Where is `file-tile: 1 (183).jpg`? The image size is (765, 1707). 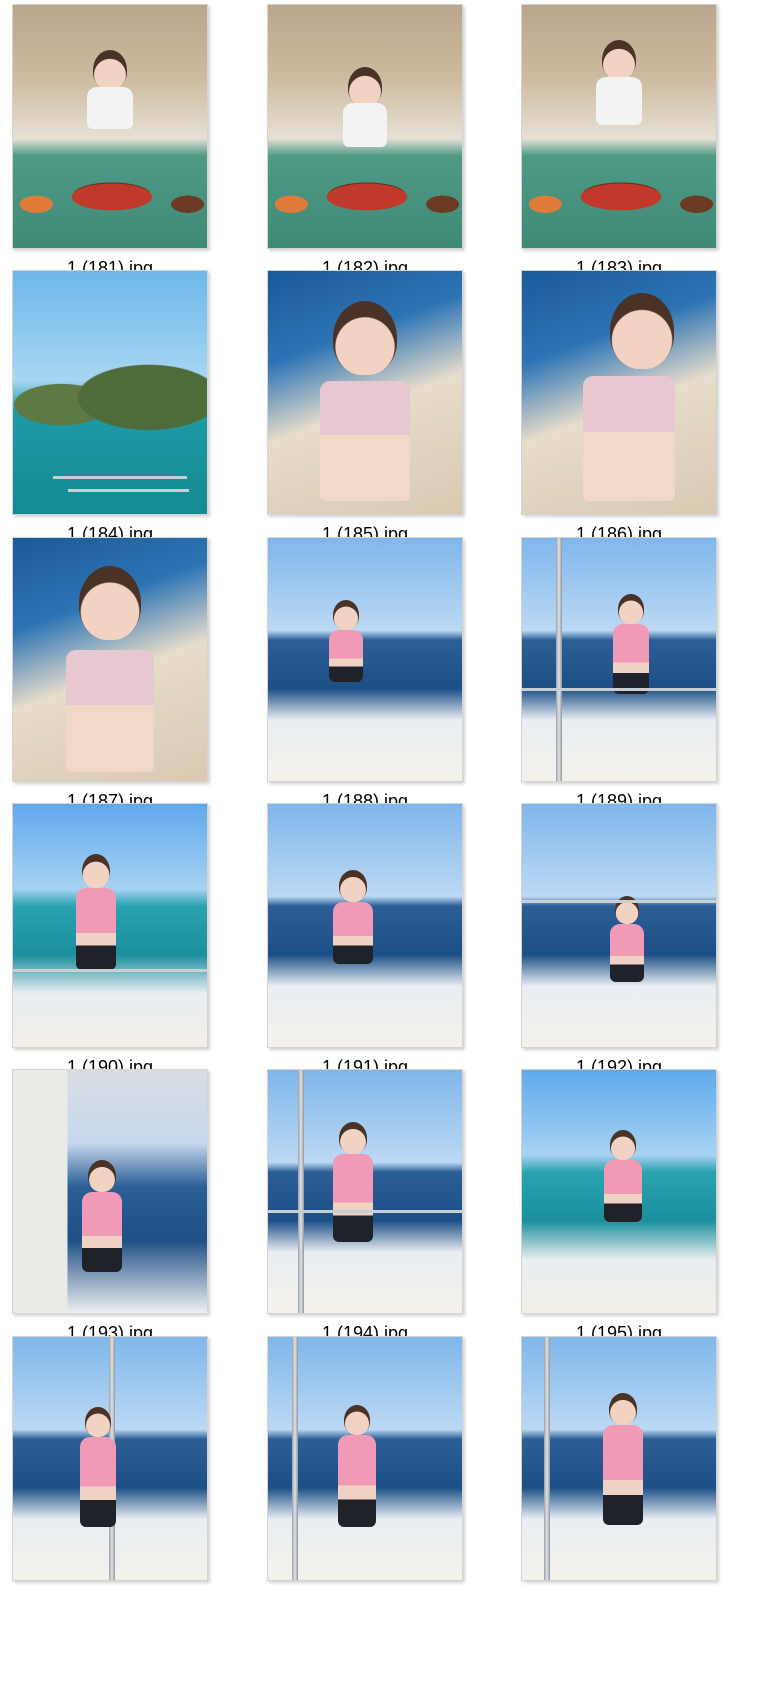
file-tile: 1 (183).jpg is located at coordinates (619, 141).